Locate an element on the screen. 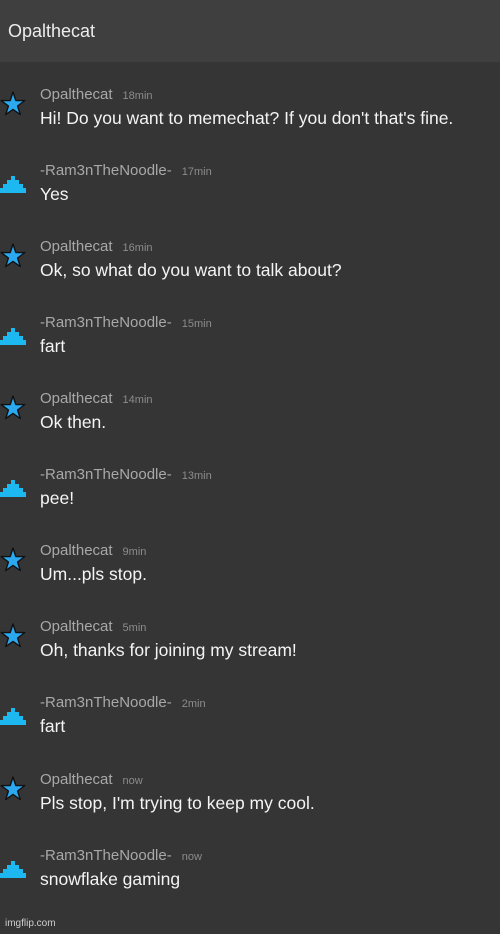 This screenshot has width=500, height=934. message-meta: Opalthecat 18min is located at coordinates (96, 95).